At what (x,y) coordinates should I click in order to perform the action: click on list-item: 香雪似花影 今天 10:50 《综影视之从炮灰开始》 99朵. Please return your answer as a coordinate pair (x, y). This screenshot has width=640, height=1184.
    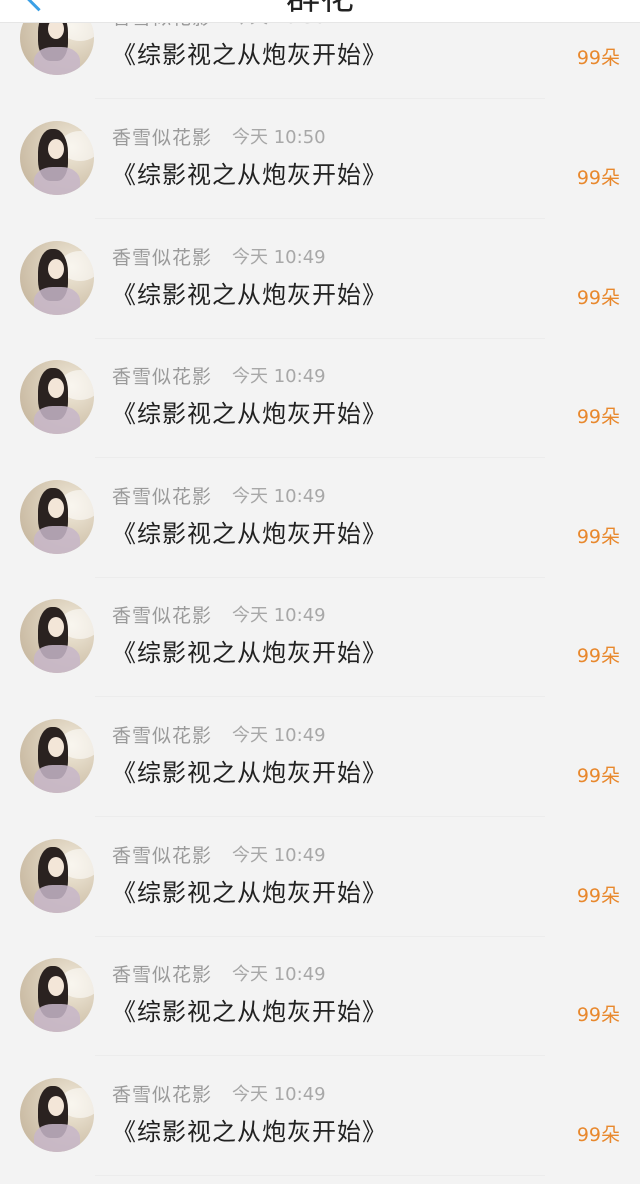
    Looking at the image, I should click on (320, 159).